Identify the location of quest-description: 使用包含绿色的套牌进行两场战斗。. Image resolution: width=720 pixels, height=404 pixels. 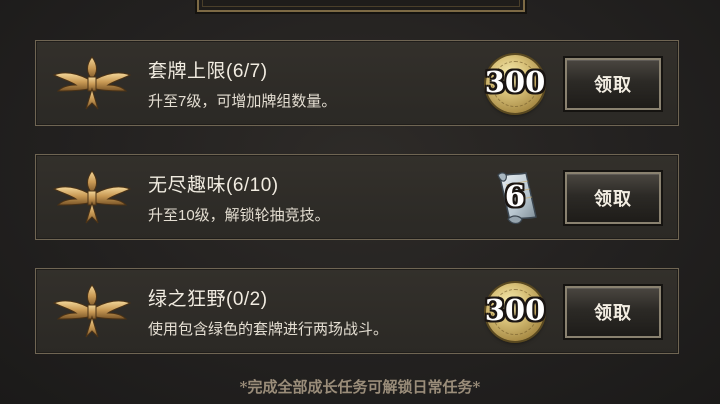
(268, 329).